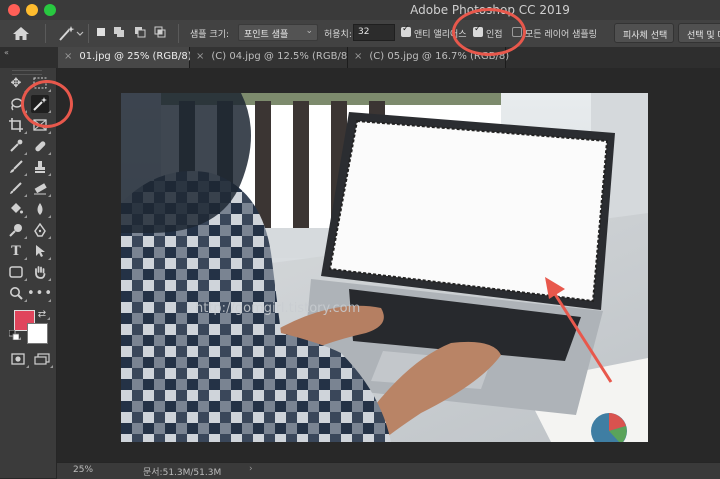 The image size is (720, 479). I want to click on path-selection-tool-icon, so click(41, 251).